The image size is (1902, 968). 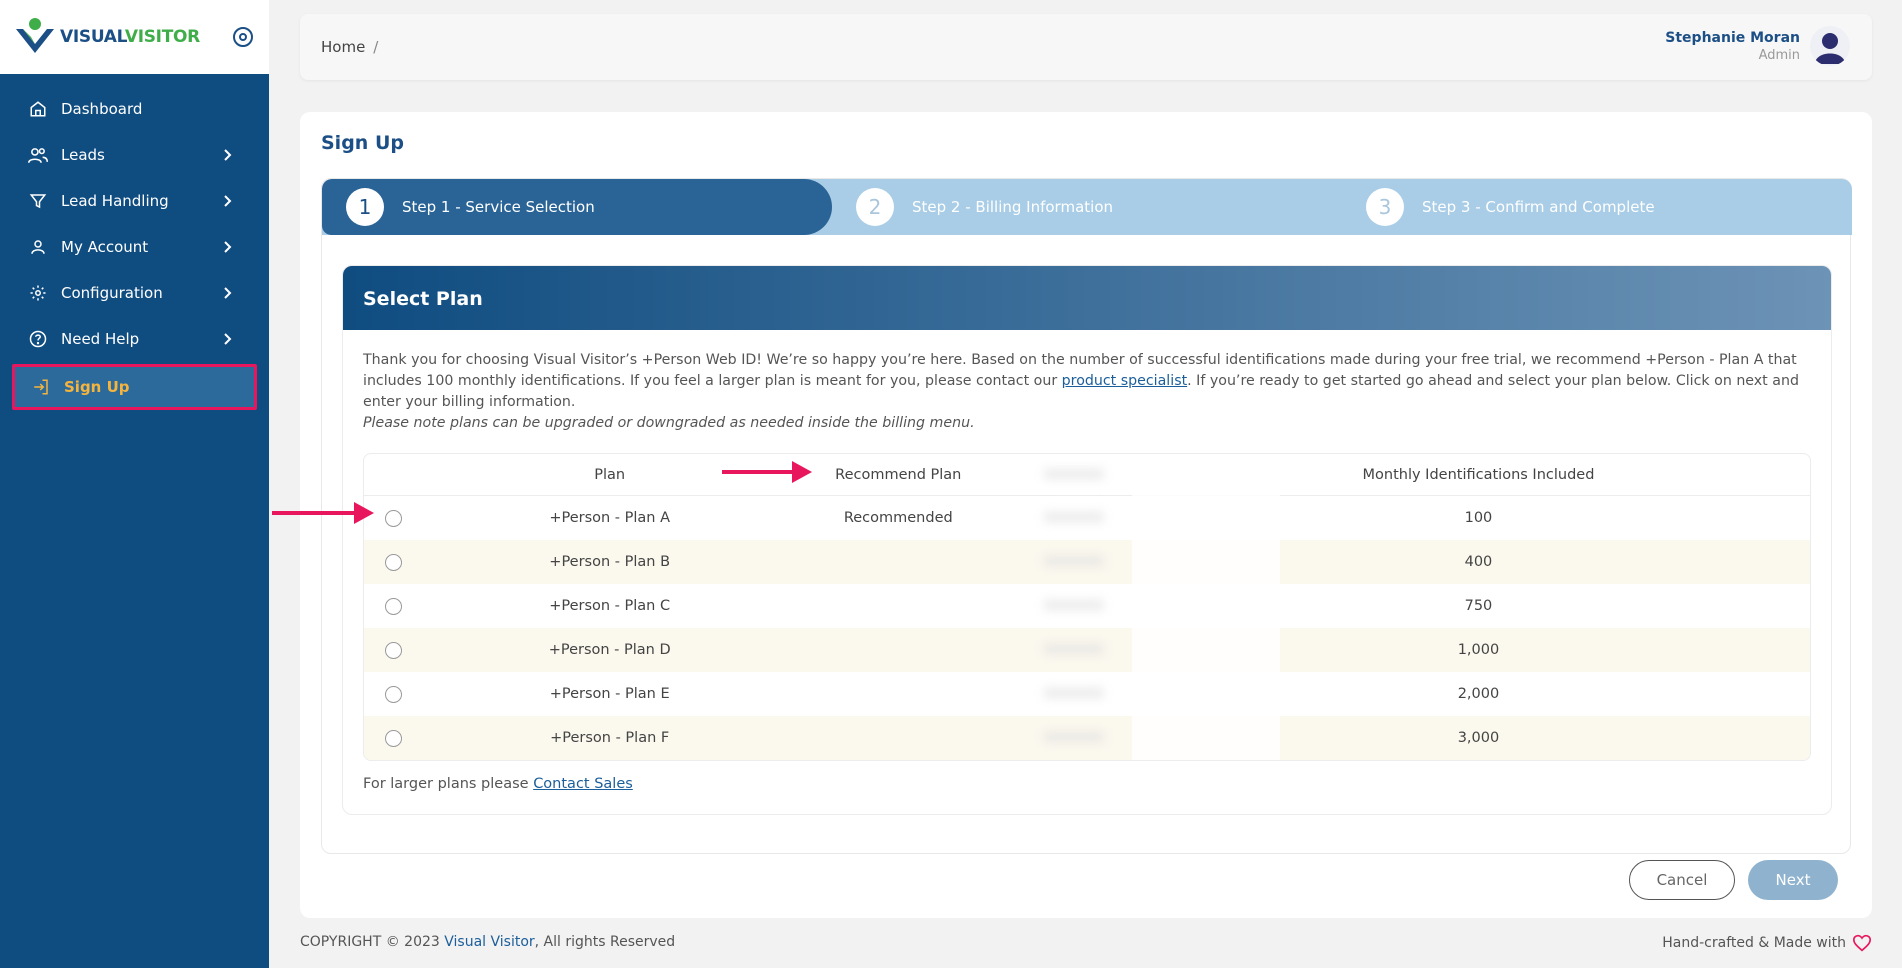 I want to click on sidebar-item-leads: Leads, so click(x=134, y=155).